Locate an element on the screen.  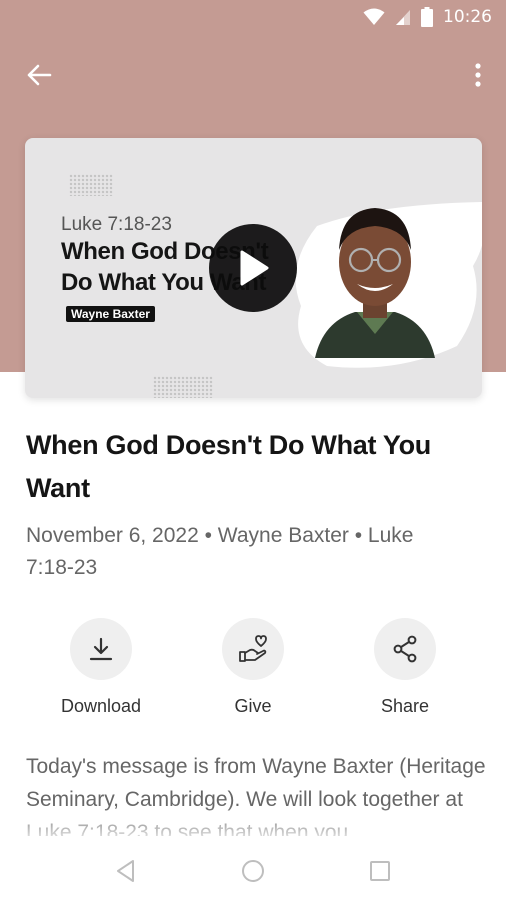
give-action: Give is located at coordinates (253, 667).